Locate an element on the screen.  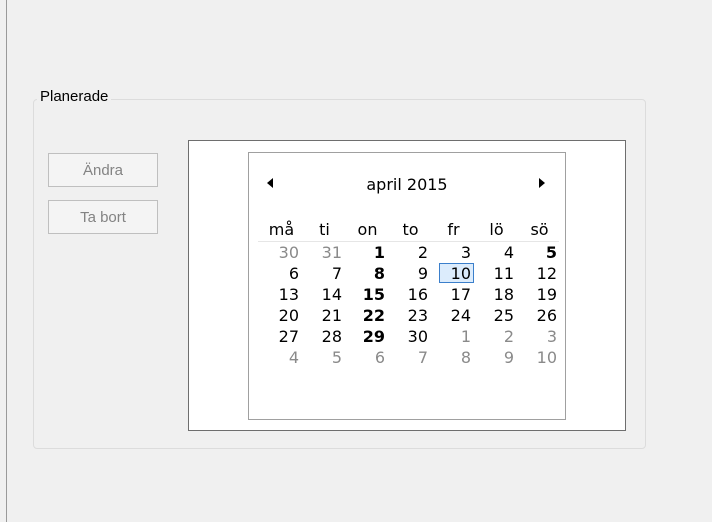
weekday-header-row: må ti on to fr lö sö is located at coordinates (408, 230).